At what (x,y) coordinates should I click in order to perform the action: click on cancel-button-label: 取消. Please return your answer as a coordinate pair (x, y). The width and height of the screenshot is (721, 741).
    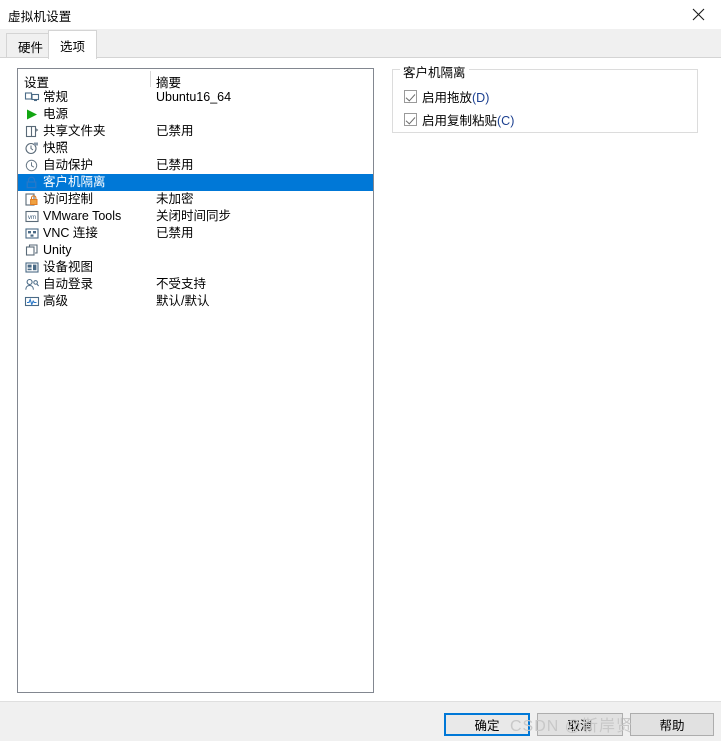
    Looking at the image, I should click on (580, 726).